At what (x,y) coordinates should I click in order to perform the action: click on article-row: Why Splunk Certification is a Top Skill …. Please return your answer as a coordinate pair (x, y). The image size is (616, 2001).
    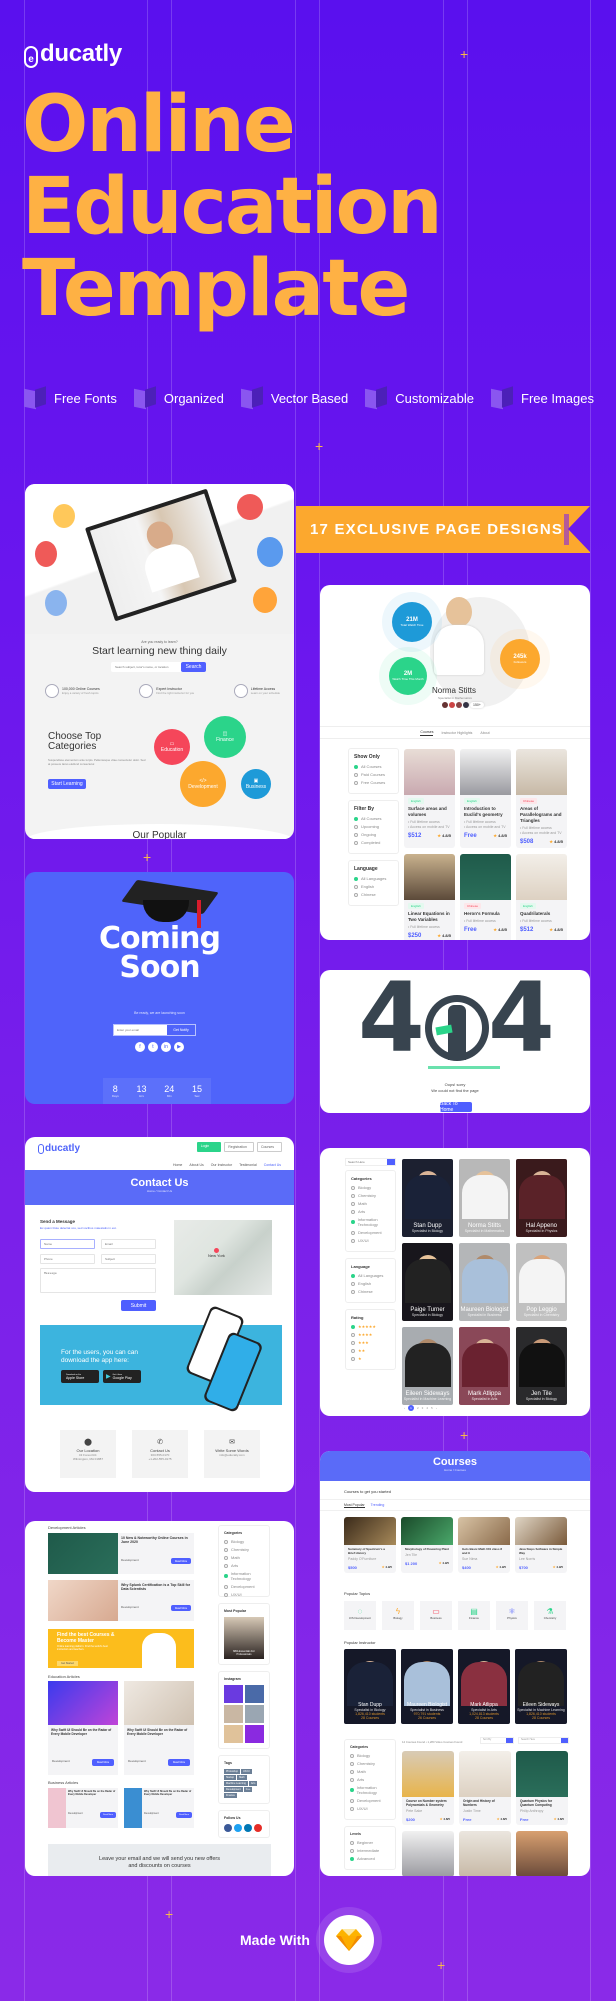
    Looking at the image, I should click on (121, 1600).